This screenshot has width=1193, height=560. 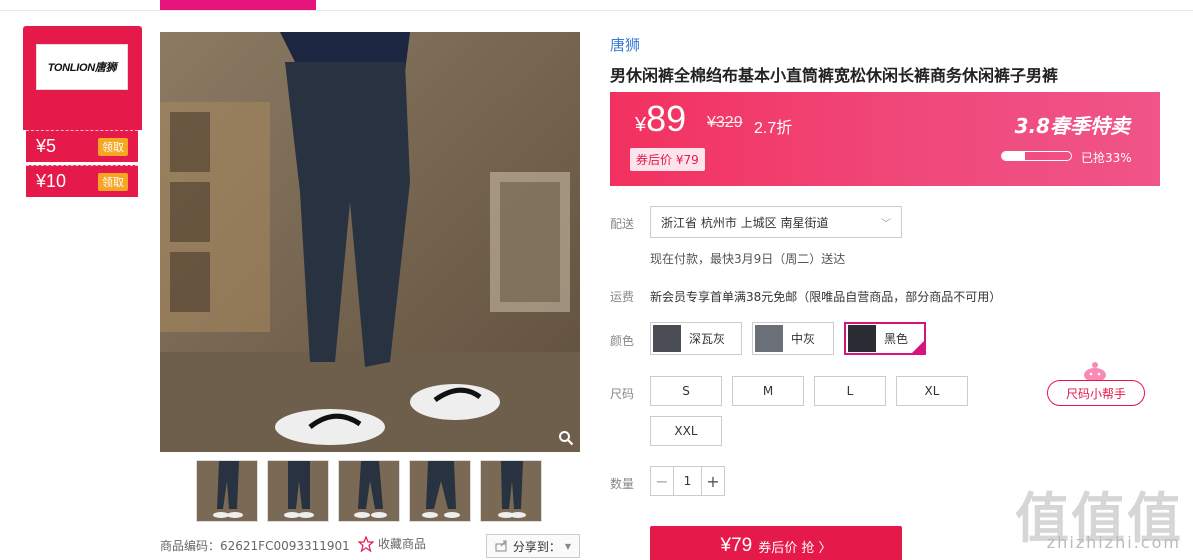 I want to click on coupon-5: ¥5 领取, so click(x=82, y=146).